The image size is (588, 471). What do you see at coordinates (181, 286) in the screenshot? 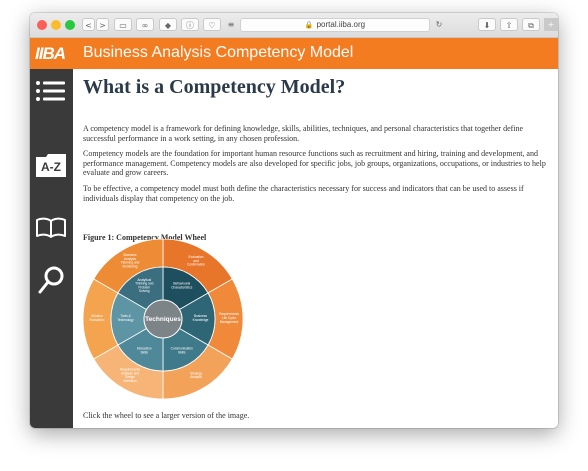
I see `wheel-inner-label: Behavioural Characteristics` at bounding box center [181, 286].